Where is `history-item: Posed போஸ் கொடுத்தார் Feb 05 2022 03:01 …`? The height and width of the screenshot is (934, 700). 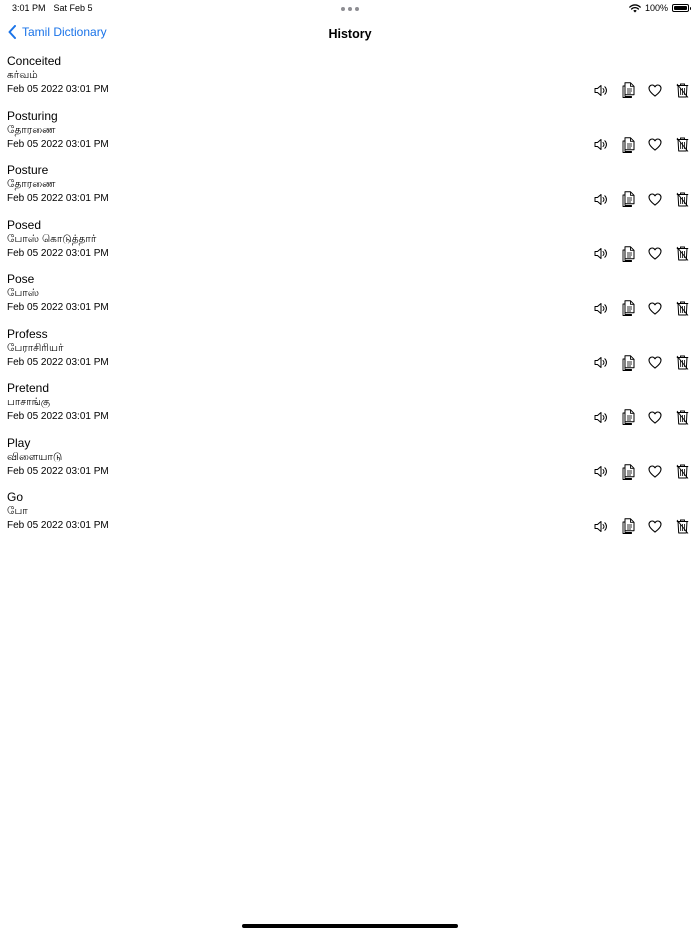
history-item: Posed போஸ் கொடுத்தார் Feb 05 2022 03:01 … is located at coordinates (350, 245).